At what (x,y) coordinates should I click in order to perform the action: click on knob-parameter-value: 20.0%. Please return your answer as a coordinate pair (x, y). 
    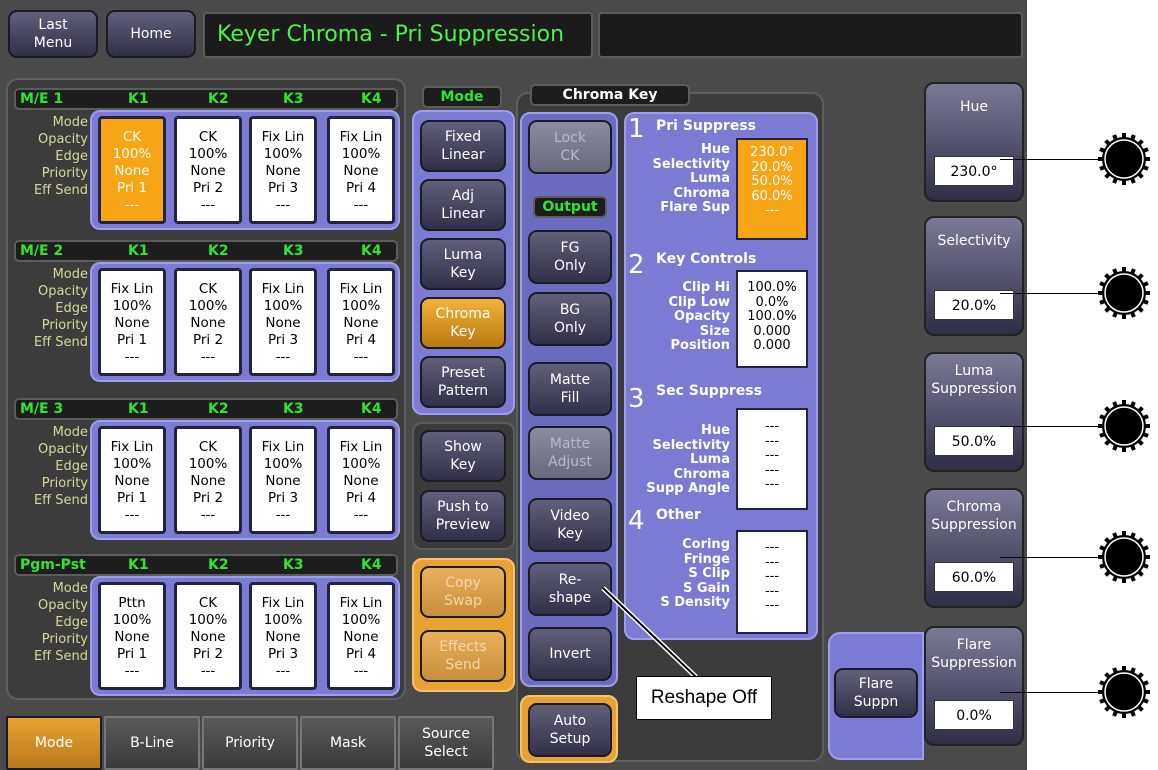
    Looking at the image, I should click on (974, 305).